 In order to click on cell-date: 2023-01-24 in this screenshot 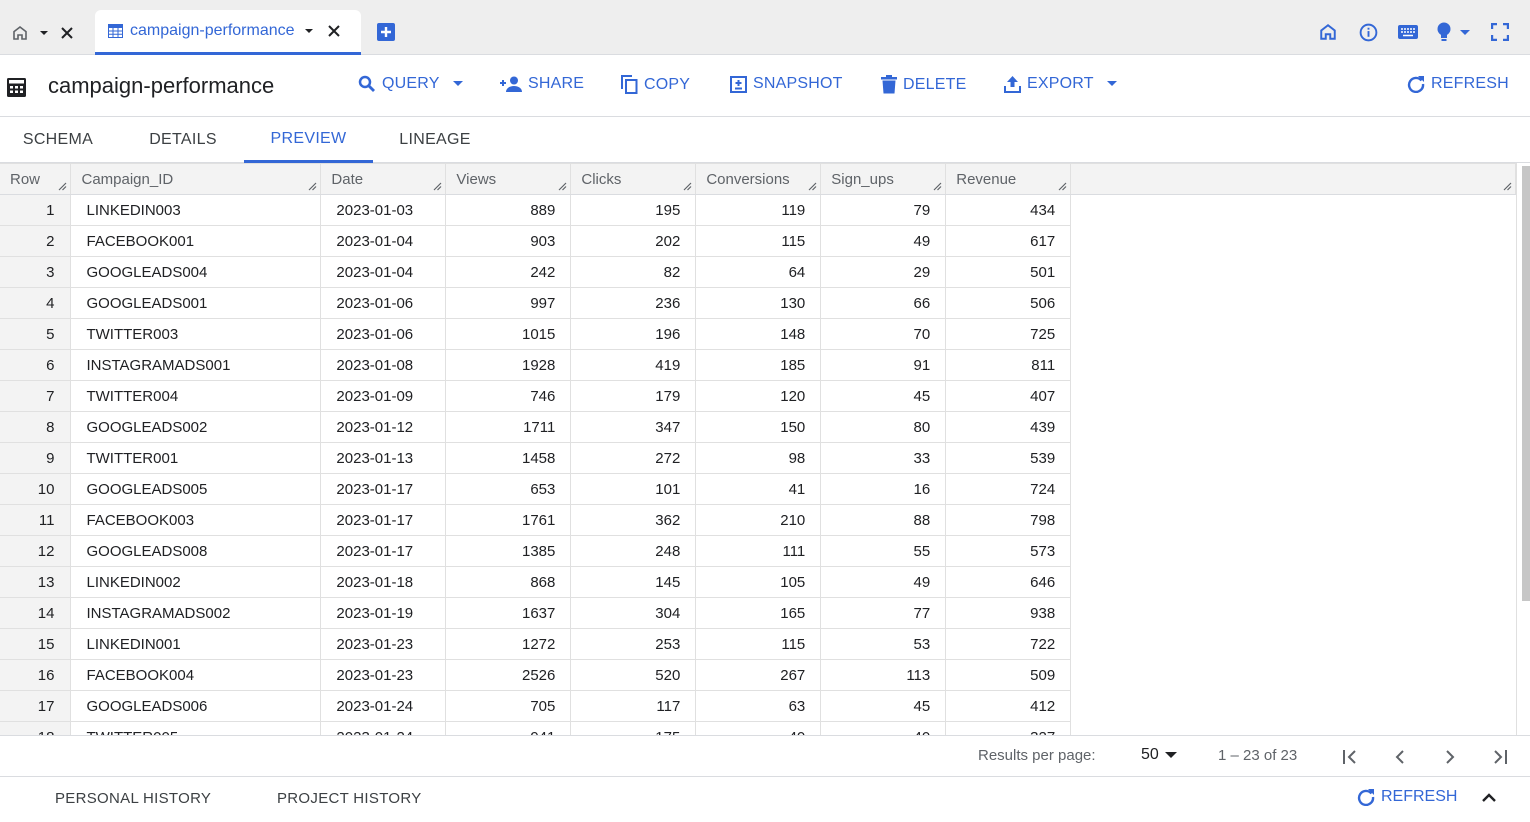, I will do `click(383, 728)`.